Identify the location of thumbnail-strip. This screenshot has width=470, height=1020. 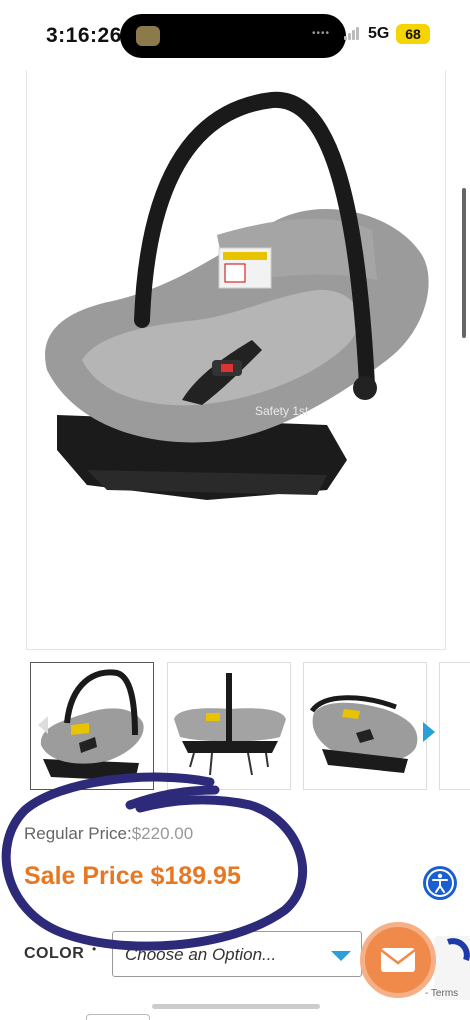
(250, 726).